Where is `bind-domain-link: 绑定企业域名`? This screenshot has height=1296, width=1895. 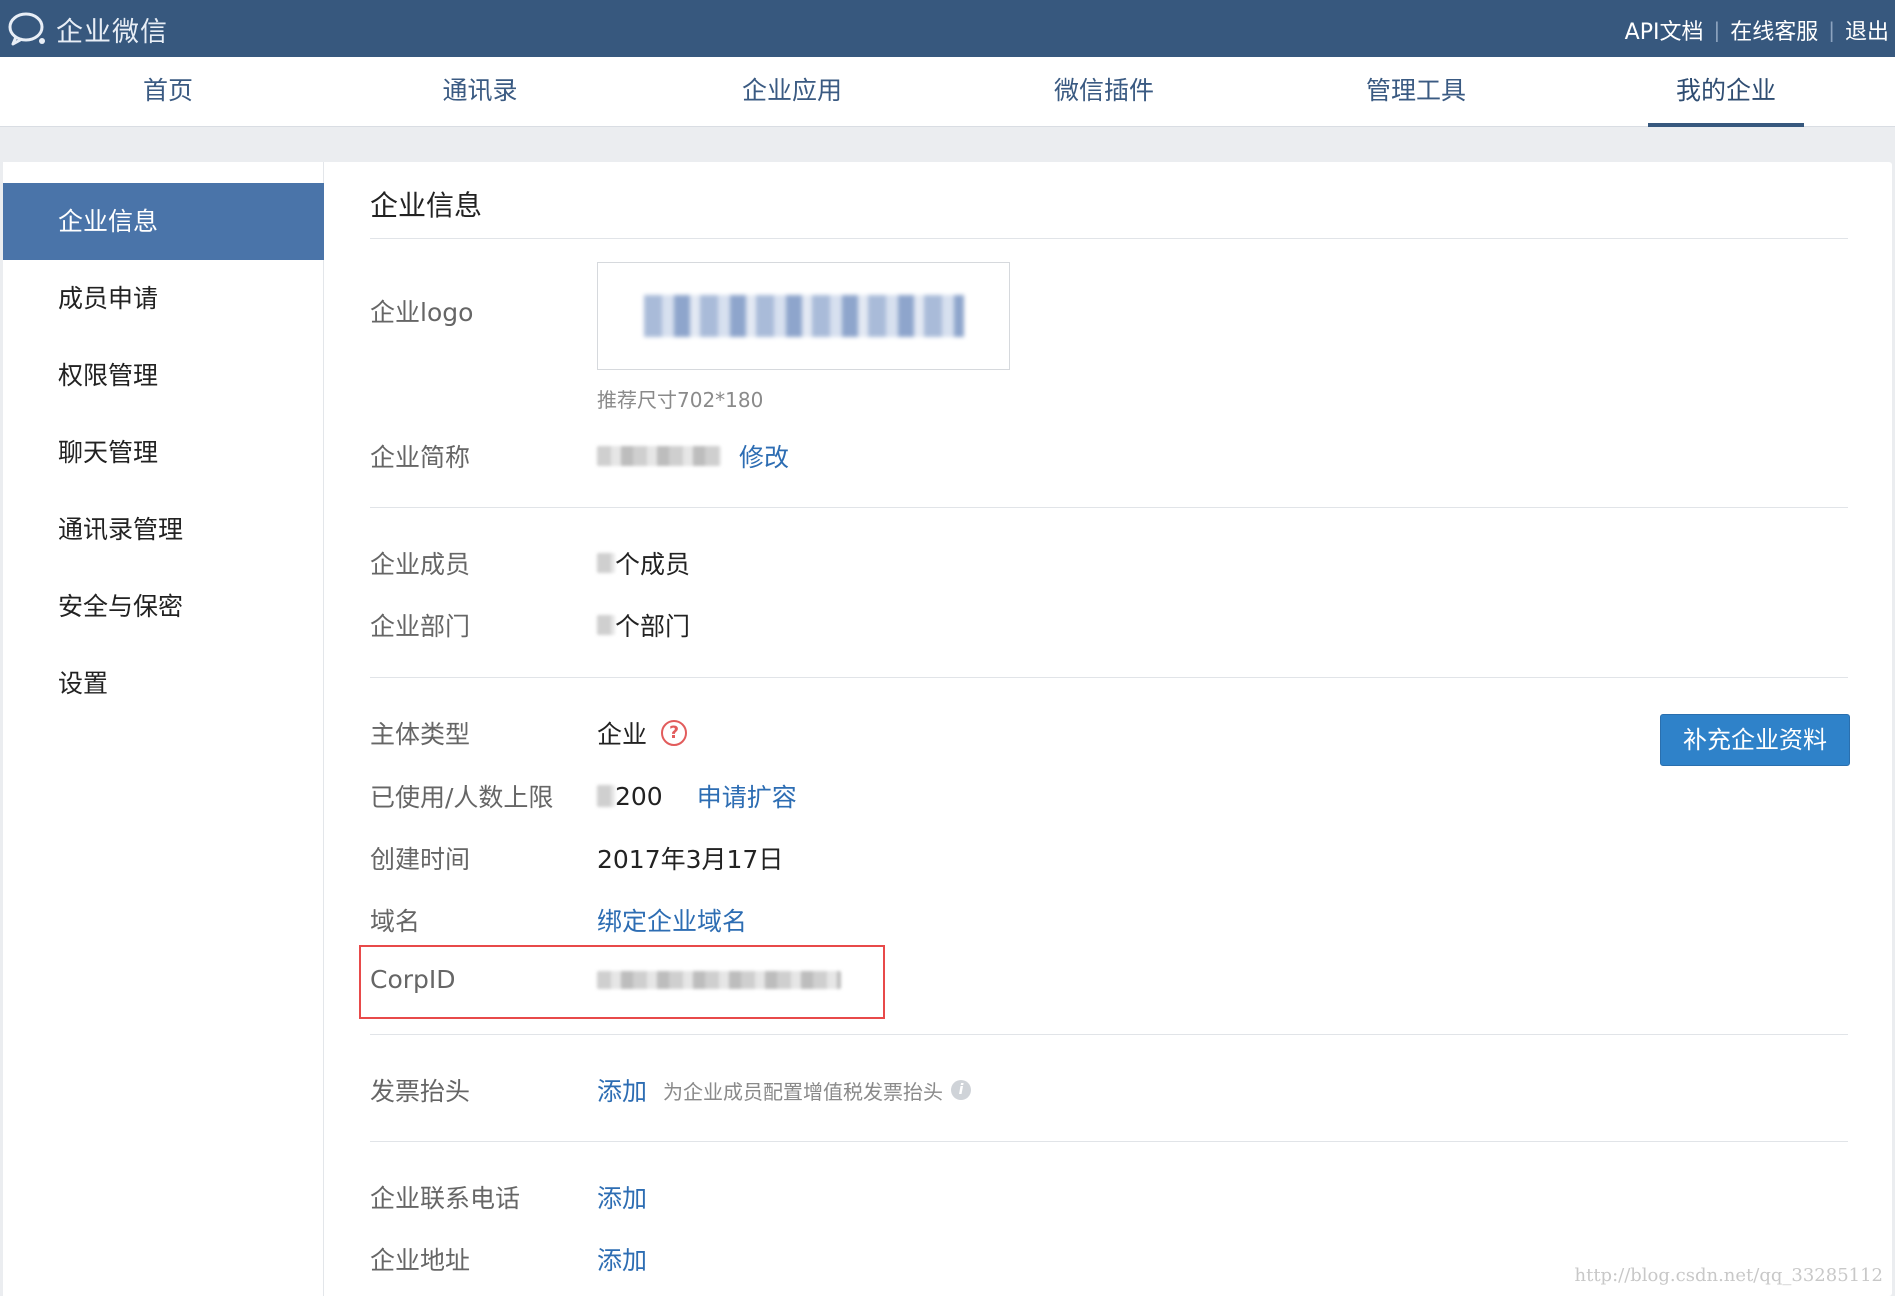 bind-domain-link: 绑定企业域名 is located at coordinates (672, 920).